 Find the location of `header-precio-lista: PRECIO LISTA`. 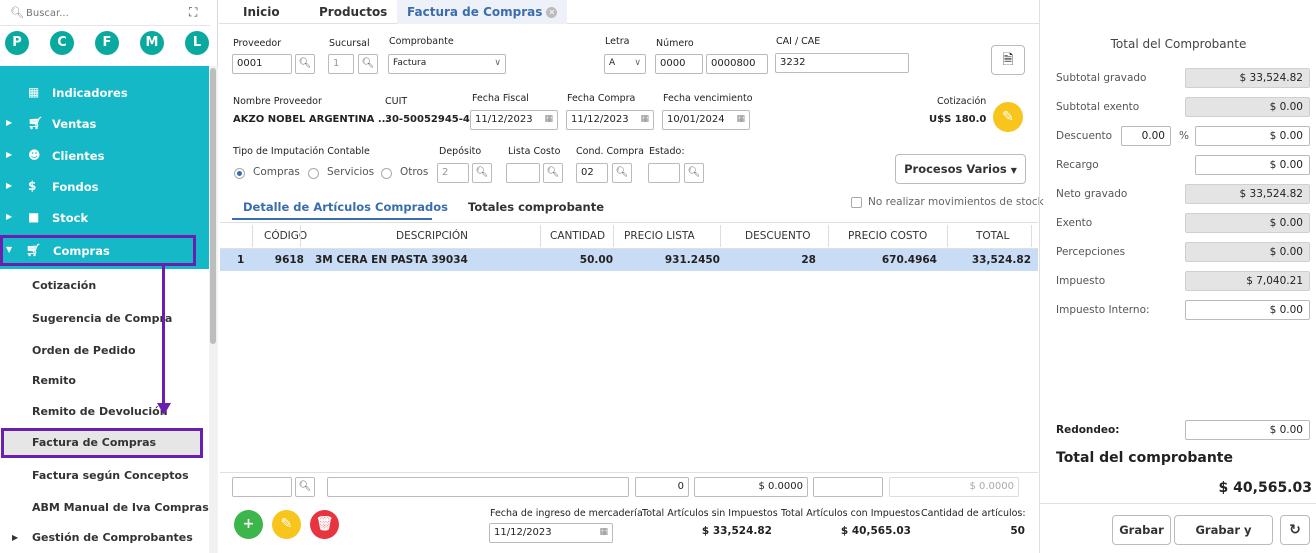

header-precio-lista: PRECIO LISTA is located at coordinates (659, 236).